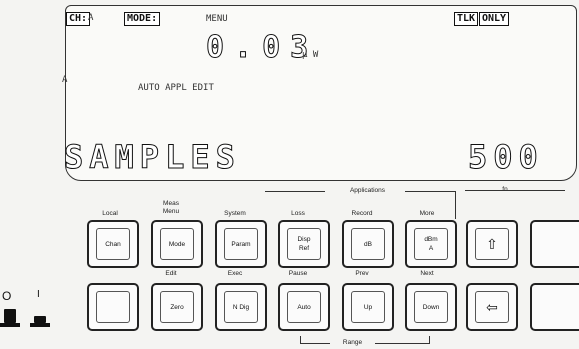 The height and width of the screenshot is (349, 579). What do you see at coordinates (402, 343) in the screenshot?
I see `range-bracket-right` at bounding box center [402, 343].